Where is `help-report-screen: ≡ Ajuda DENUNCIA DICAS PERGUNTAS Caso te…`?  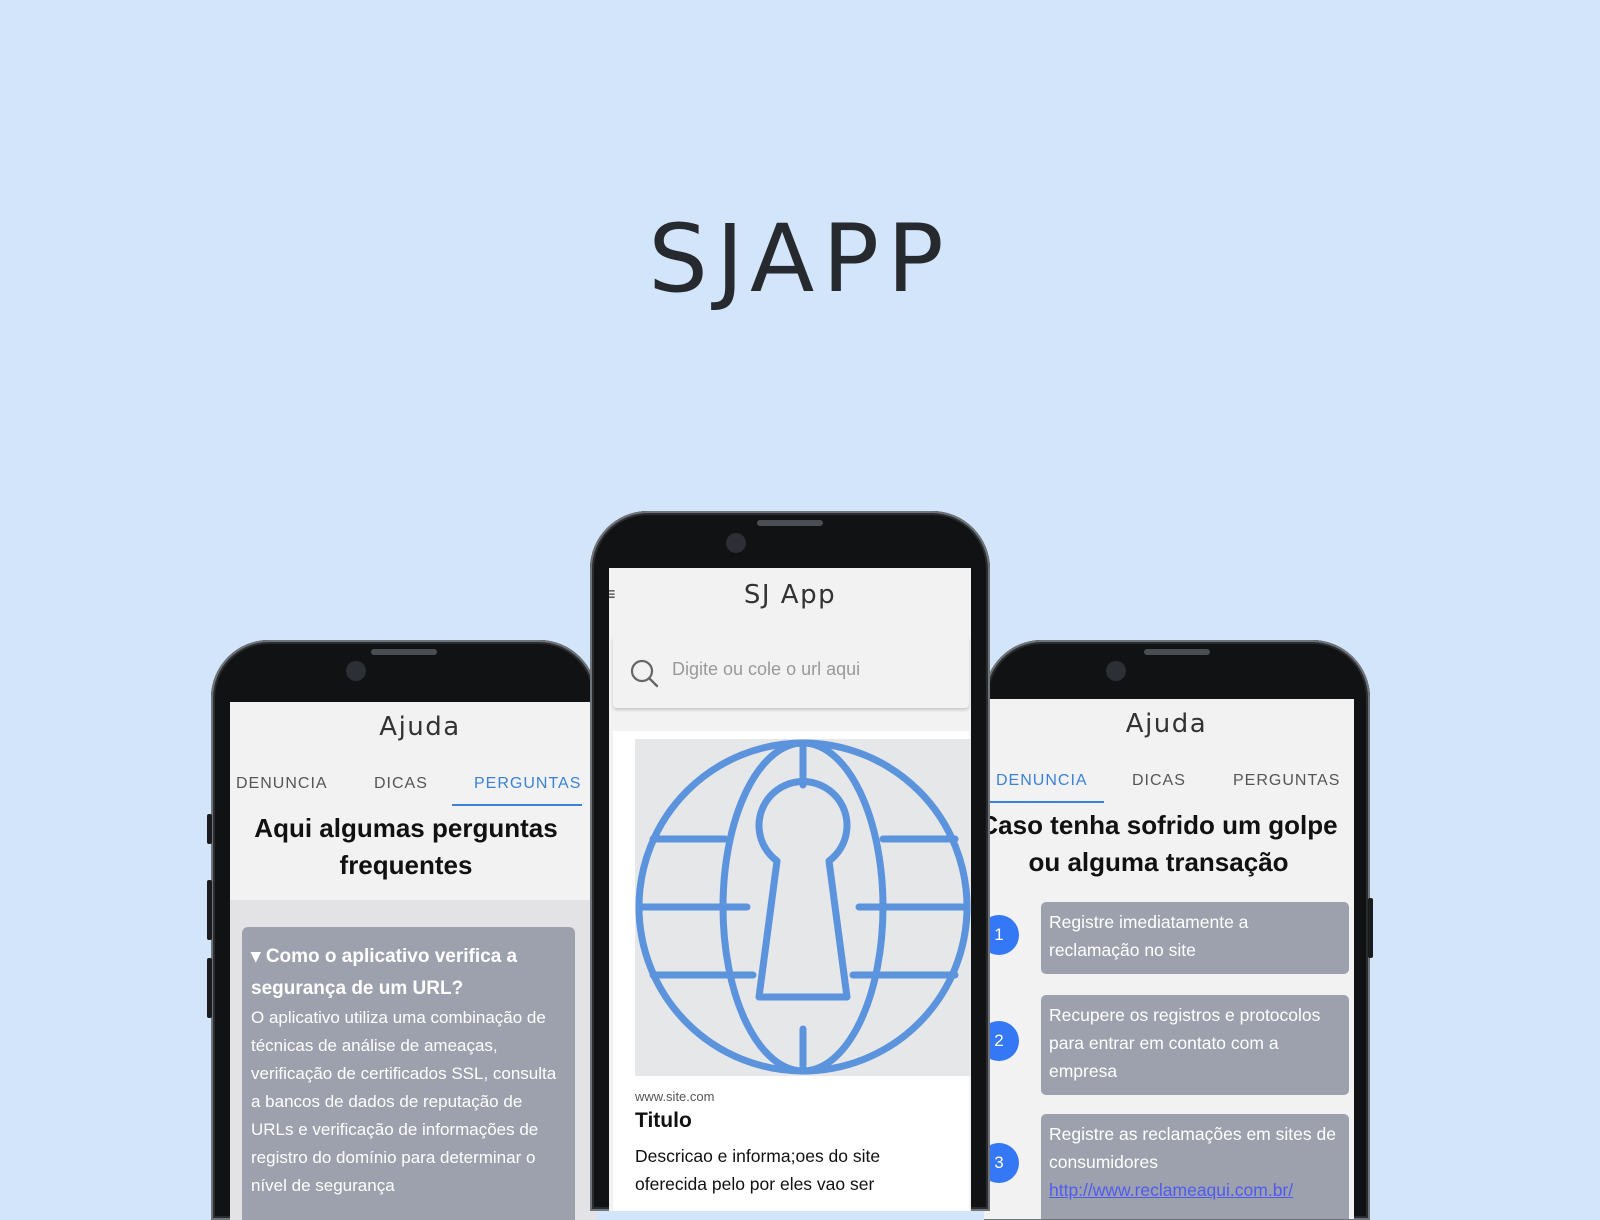 help-report-screen: ≡ Ajuda DENUNCIA DICAS PERGUNTAS Caso te… is located at coordinates (1169, 959).